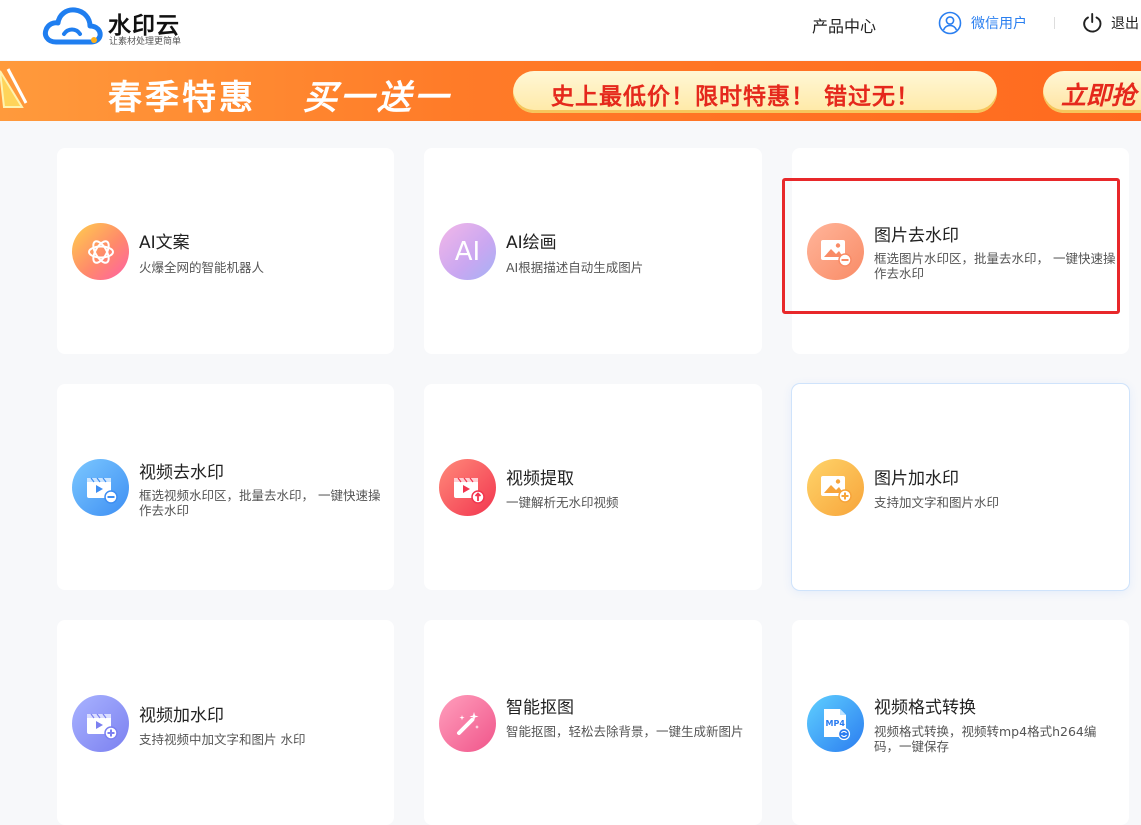 The width and height of the screenshot is (1141, 825). What do you see at coordinates (1054, 23) in the screenshot?
I see `header-divider` at bounding box center [1054, 23].